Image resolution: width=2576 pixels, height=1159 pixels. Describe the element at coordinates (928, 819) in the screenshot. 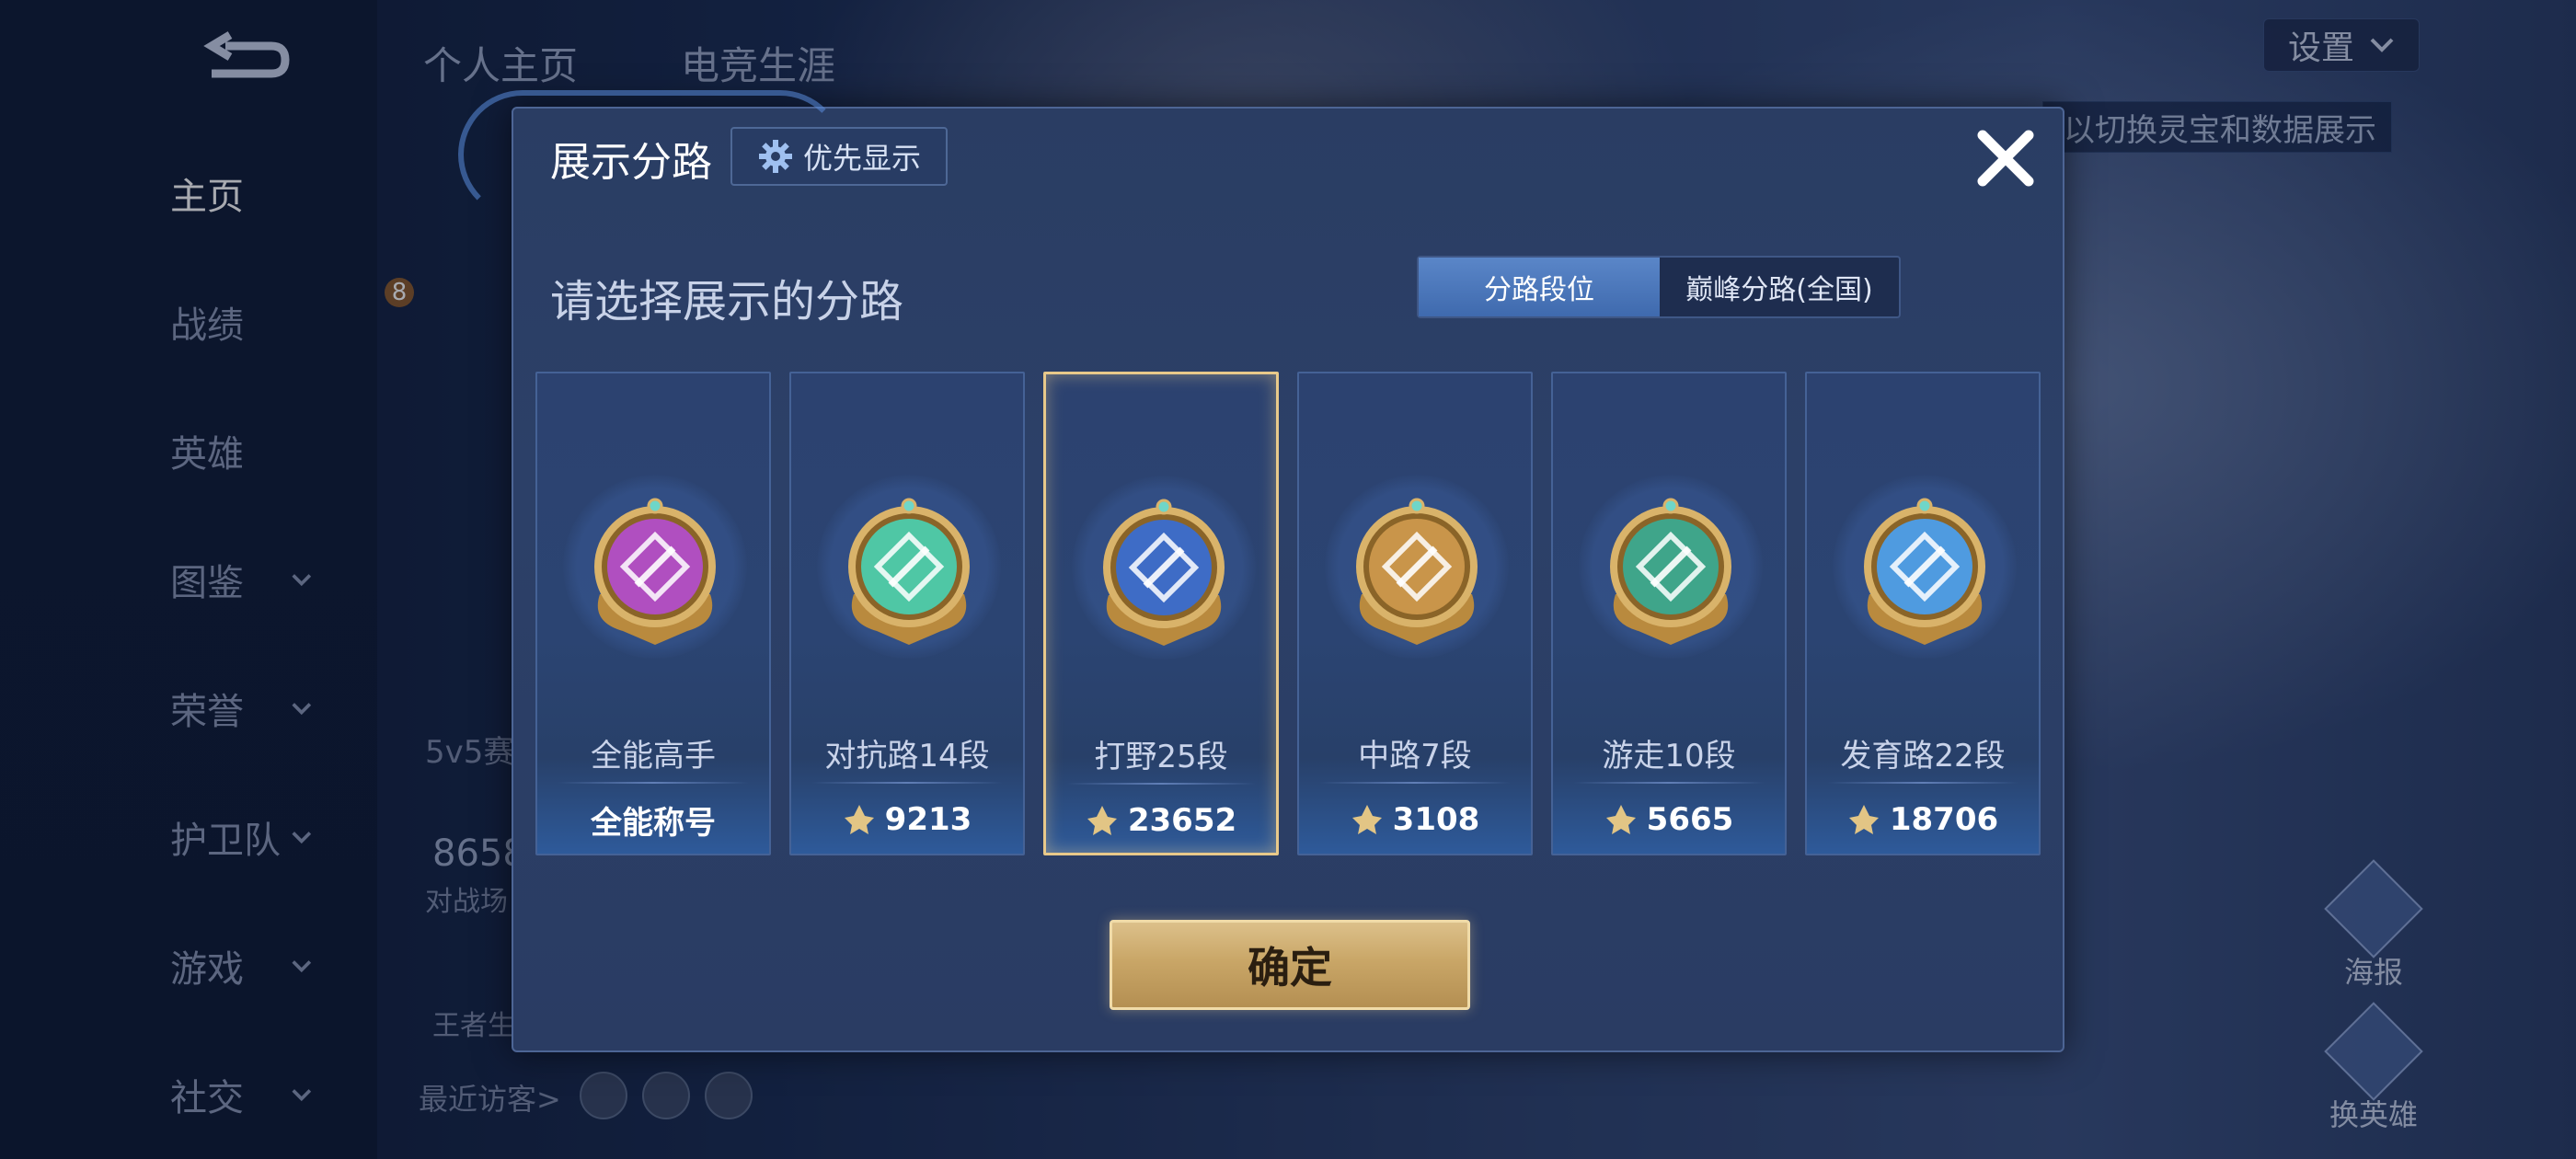

I see `lane-score-value: 9213` at that location.